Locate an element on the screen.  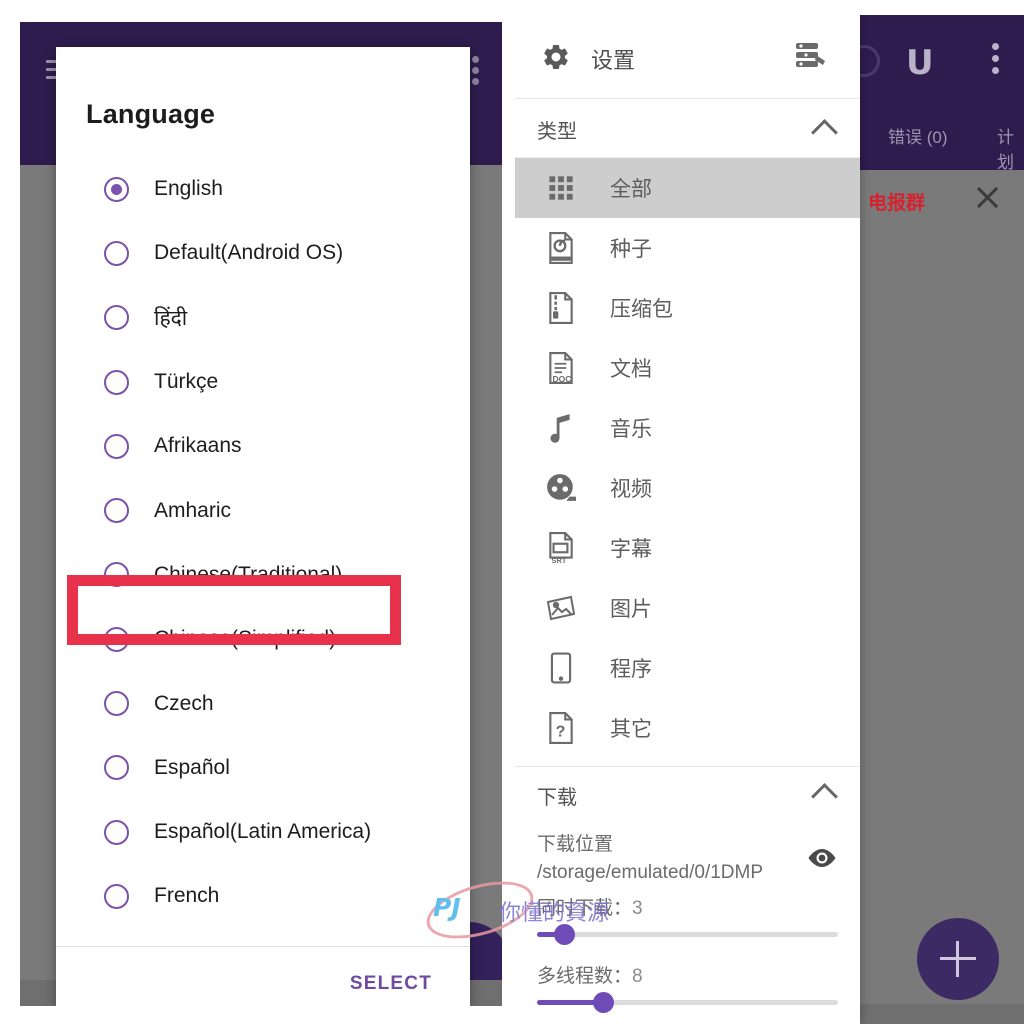
right-fab-add-button is located at coordinates (958, 959).